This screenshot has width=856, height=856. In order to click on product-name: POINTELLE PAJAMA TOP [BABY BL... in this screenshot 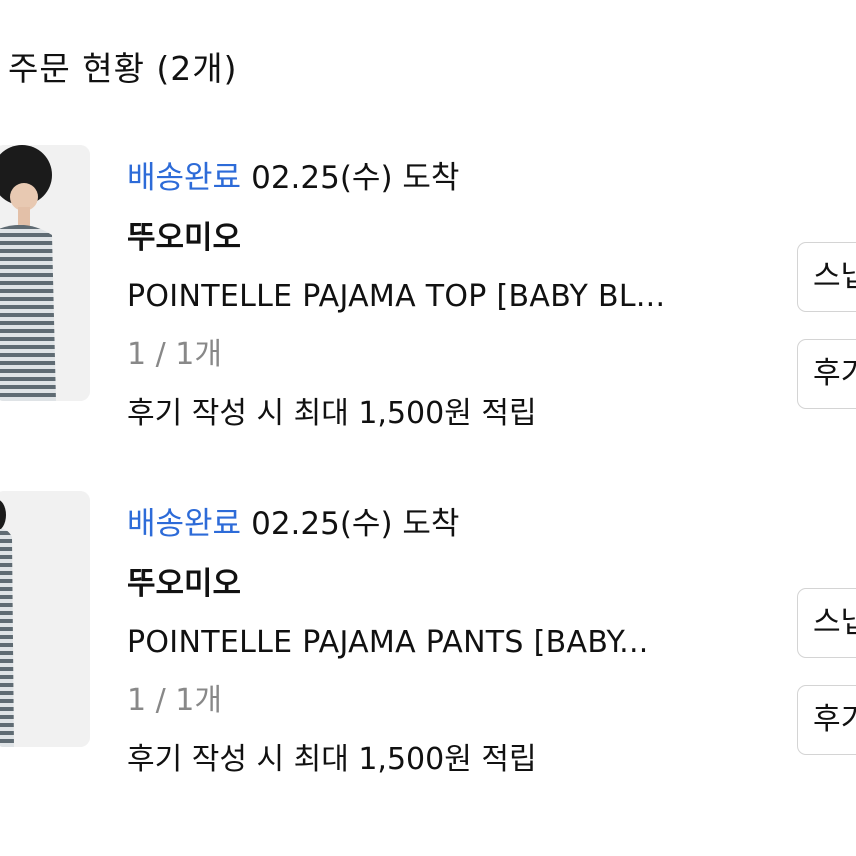, I will do `click(457, 297)`.